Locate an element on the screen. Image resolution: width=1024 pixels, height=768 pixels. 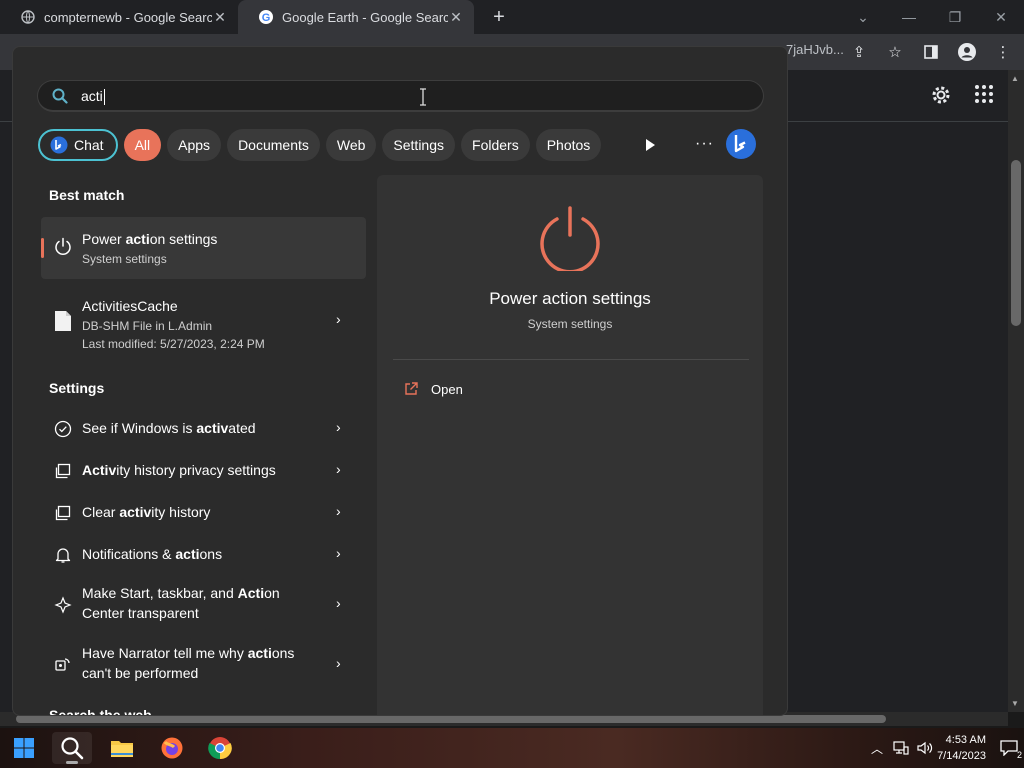
result-title: ActivitiesCache is located at coordinates (130, 306).